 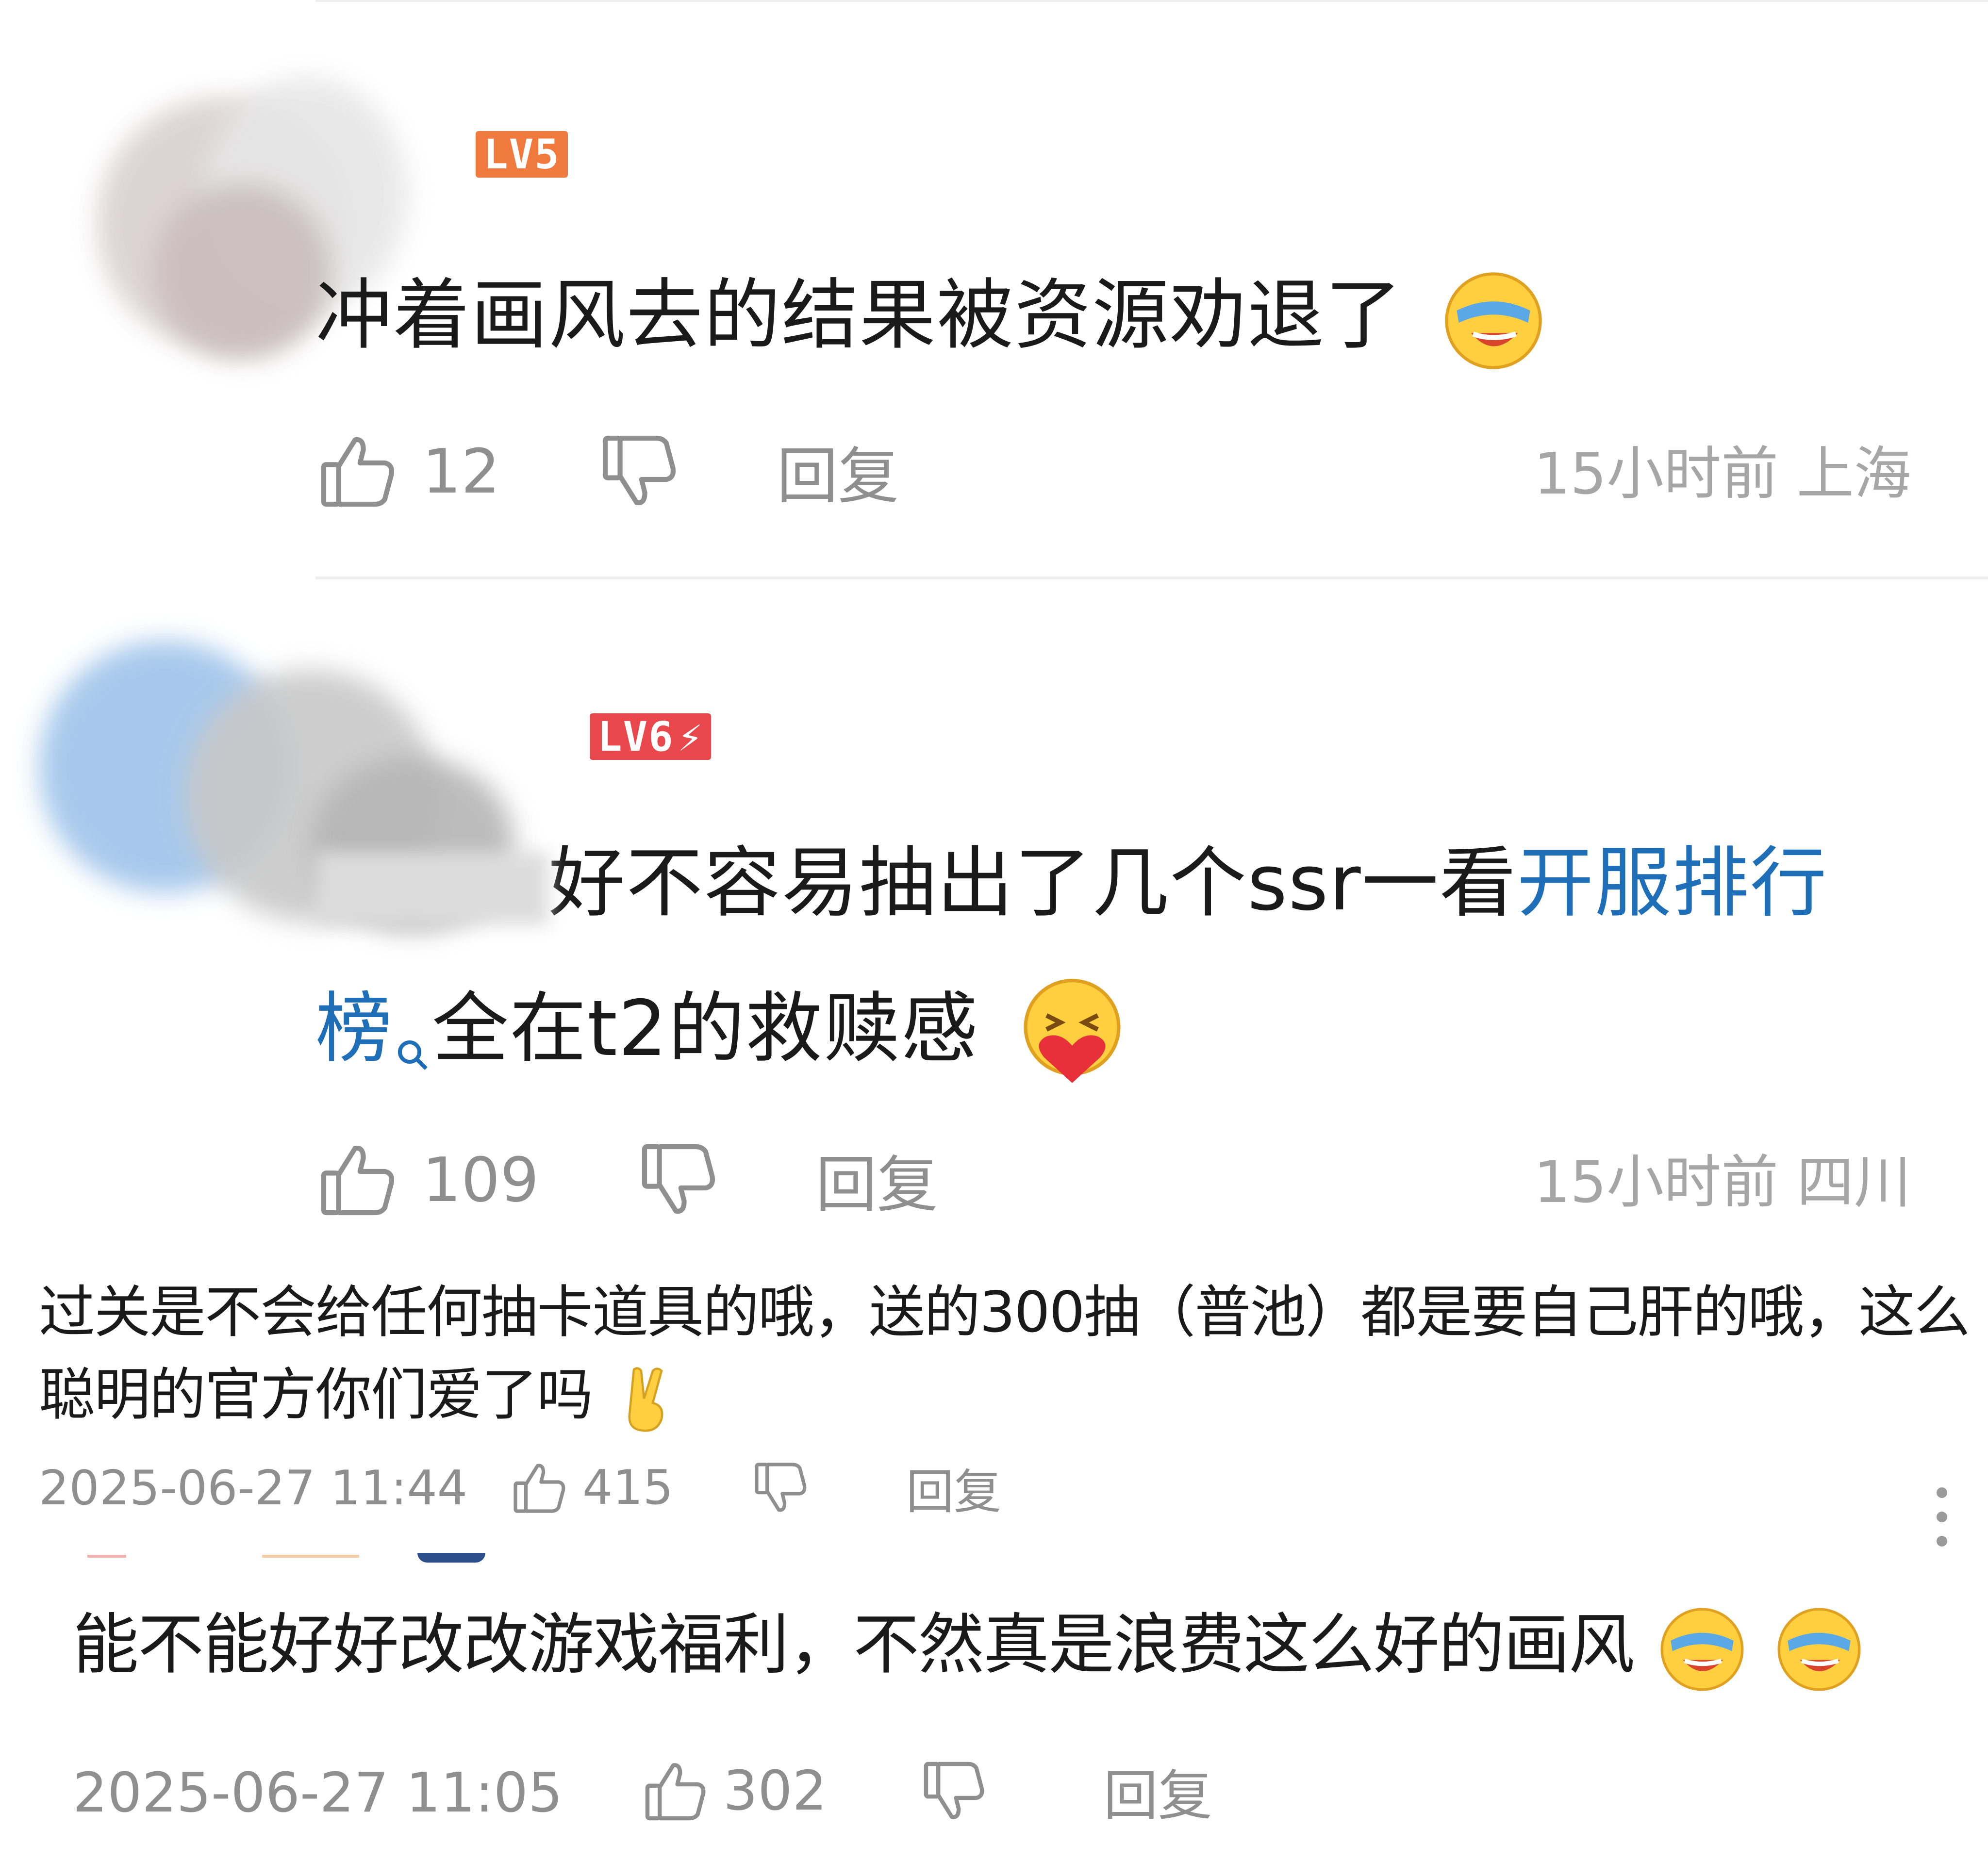 I want to click on comment-text: 能不能好好改改游戏福利，不然真是浪费这么好的画风, so click(x=968, y=1645).